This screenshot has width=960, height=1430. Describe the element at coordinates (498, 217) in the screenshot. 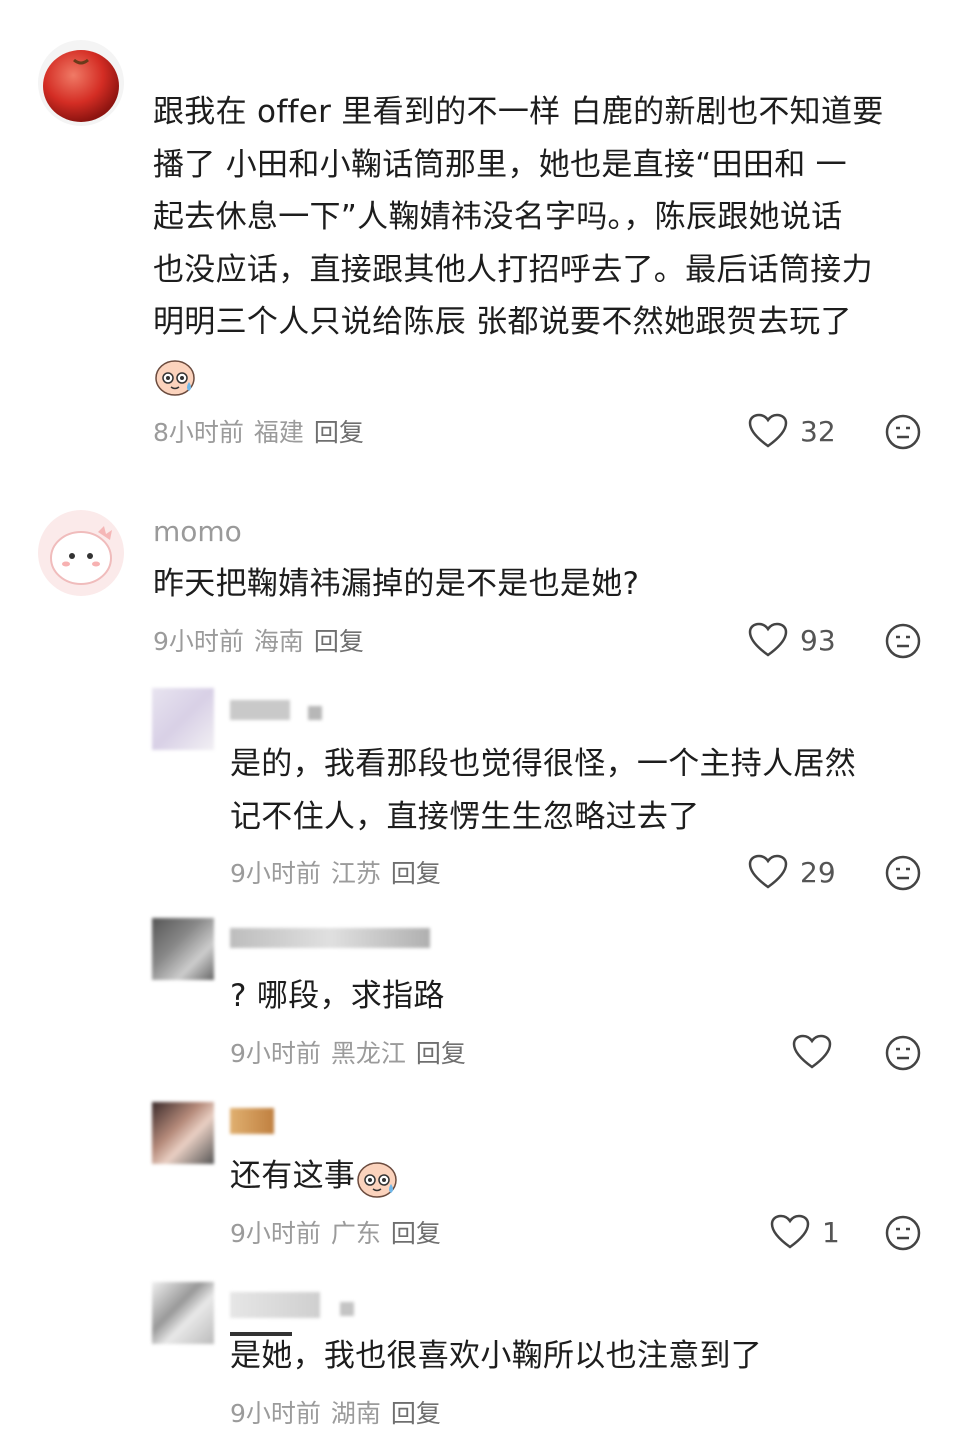

I see `comment-line: 起去休息一下”人鞠婧祎没名字吗。，陈辰跟她说话` at that location.